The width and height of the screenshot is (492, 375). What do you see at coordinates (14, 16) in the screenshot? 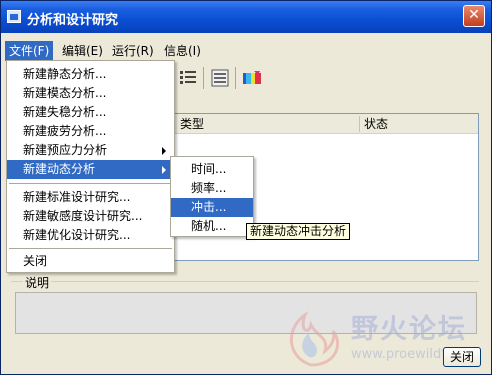
I see `app-icon` at bounding box center [14, 16].